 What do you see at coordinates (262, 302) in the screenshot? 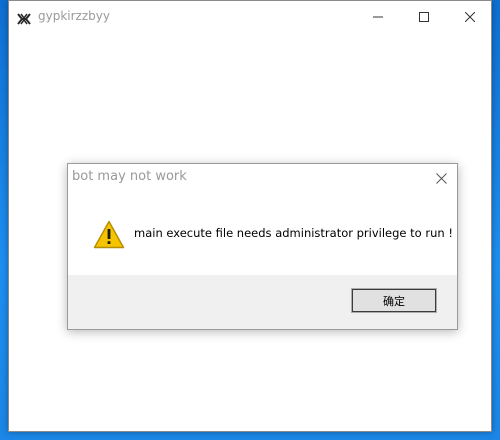
I see `dialog-footer: 确定` at bounding box center [262, 302].